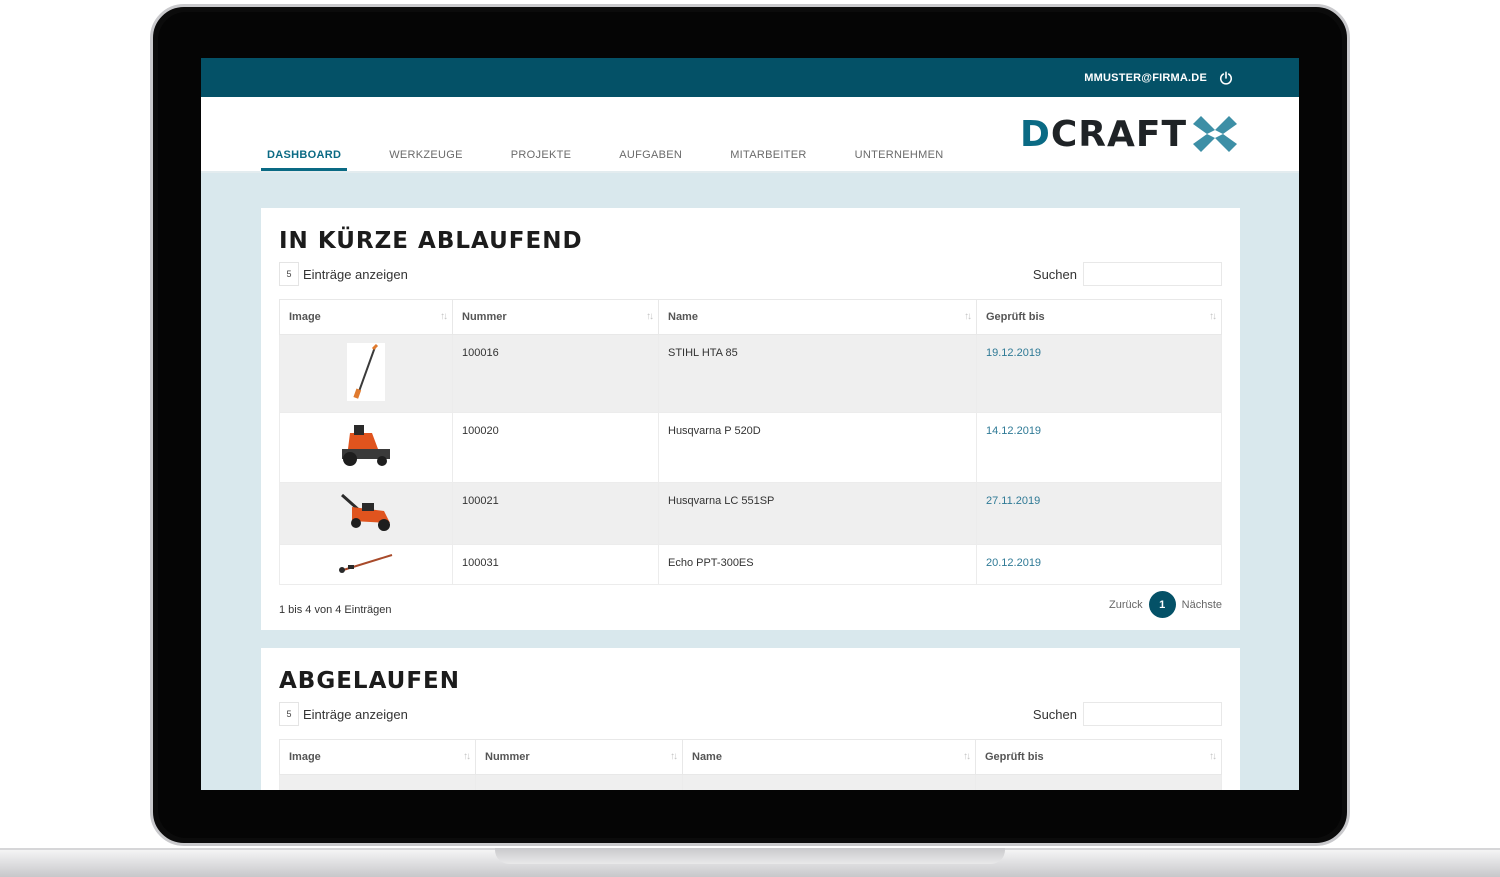 This screenshot has width=1500, height=877. I want to click on cell-name: Husqvarna P 520D, so click(817, 447).